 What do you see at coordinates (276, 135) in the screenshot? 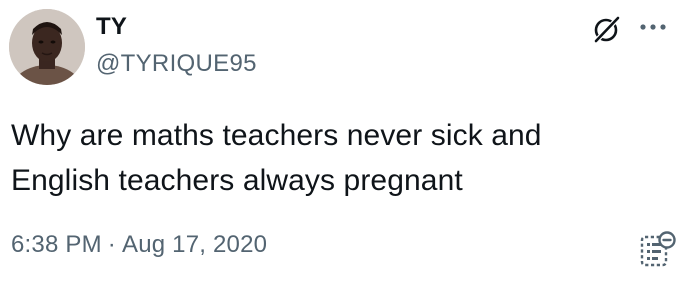
I see `tweet-text-line: Why are maths teachers never sick and` at bounding box center [276, 135].